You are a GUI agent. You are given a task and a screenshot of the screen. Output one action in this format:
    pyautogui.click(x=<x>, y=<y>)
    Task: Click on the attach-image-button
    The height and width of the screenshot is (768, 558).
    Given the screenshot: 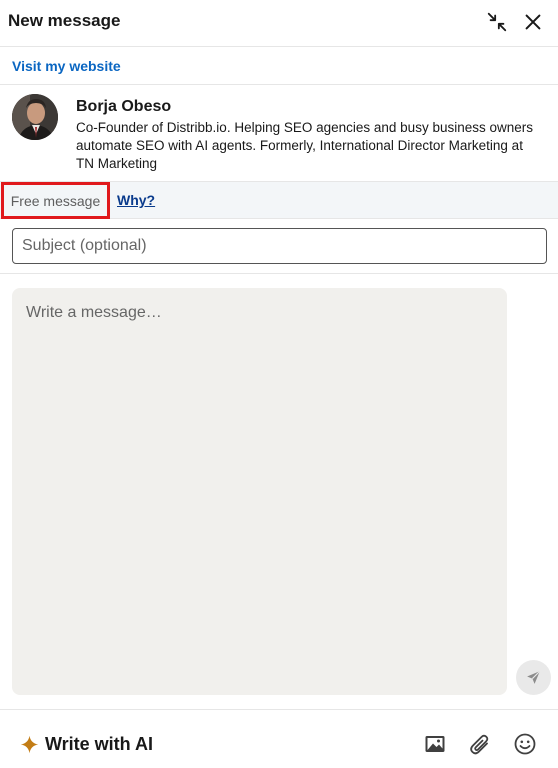 What is the action you would take?
    pyautogui.click(x=435, y=744)
    